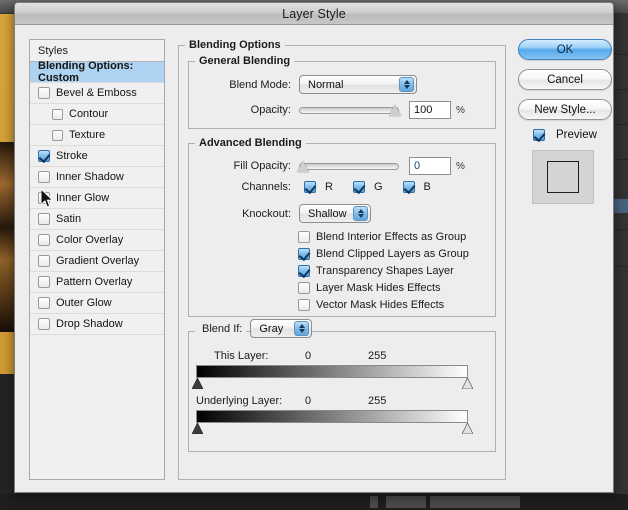 The image size is (628, 510). Describe the element at coordinates (326, 84) in the screenshot. I see `blend-mode-value: Normal` at that location.